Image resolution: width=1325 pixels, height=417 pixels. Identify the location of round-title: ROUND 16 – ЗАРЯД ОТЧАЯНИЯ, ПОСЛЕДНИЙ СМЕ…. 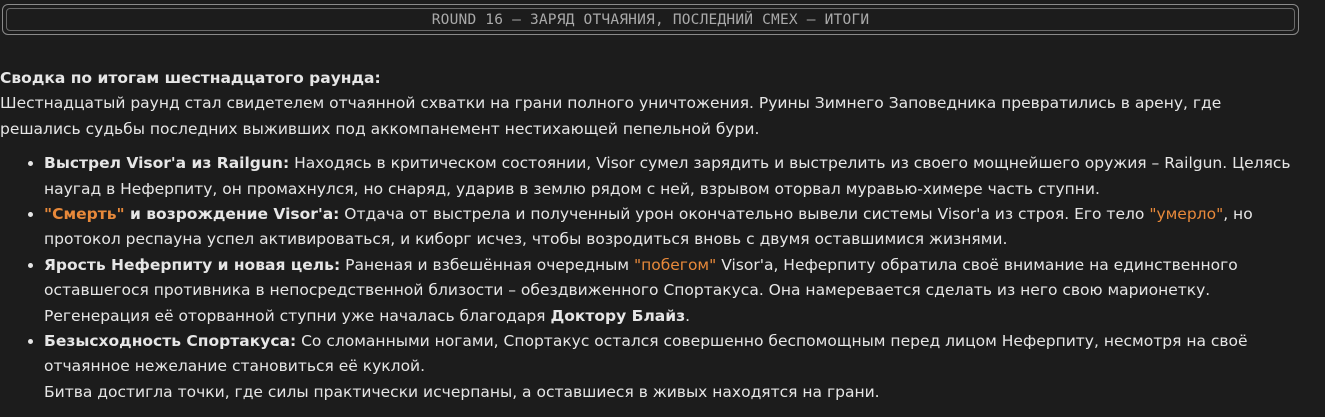
(650, 19).